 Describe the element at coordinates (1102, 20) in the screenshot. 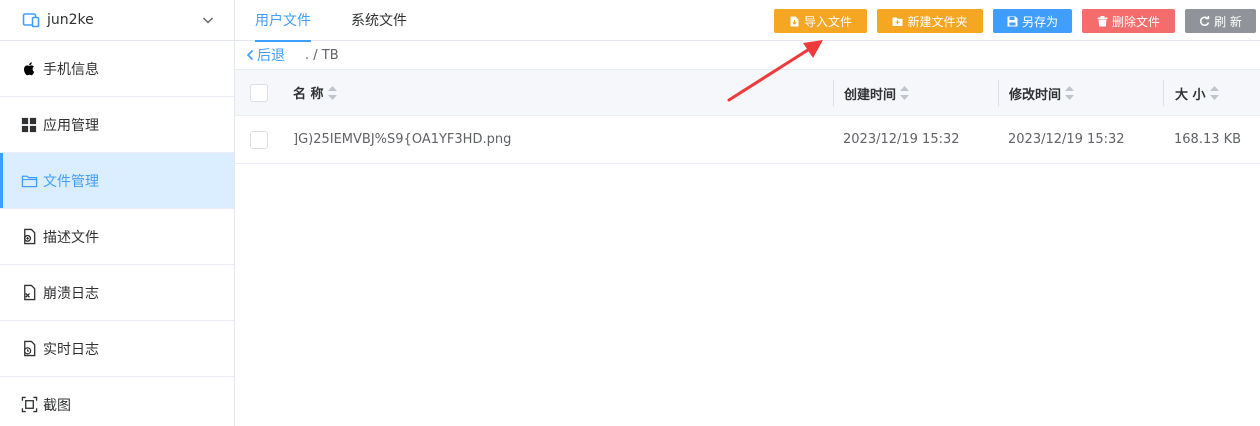

I see `trash-icon` at that location.